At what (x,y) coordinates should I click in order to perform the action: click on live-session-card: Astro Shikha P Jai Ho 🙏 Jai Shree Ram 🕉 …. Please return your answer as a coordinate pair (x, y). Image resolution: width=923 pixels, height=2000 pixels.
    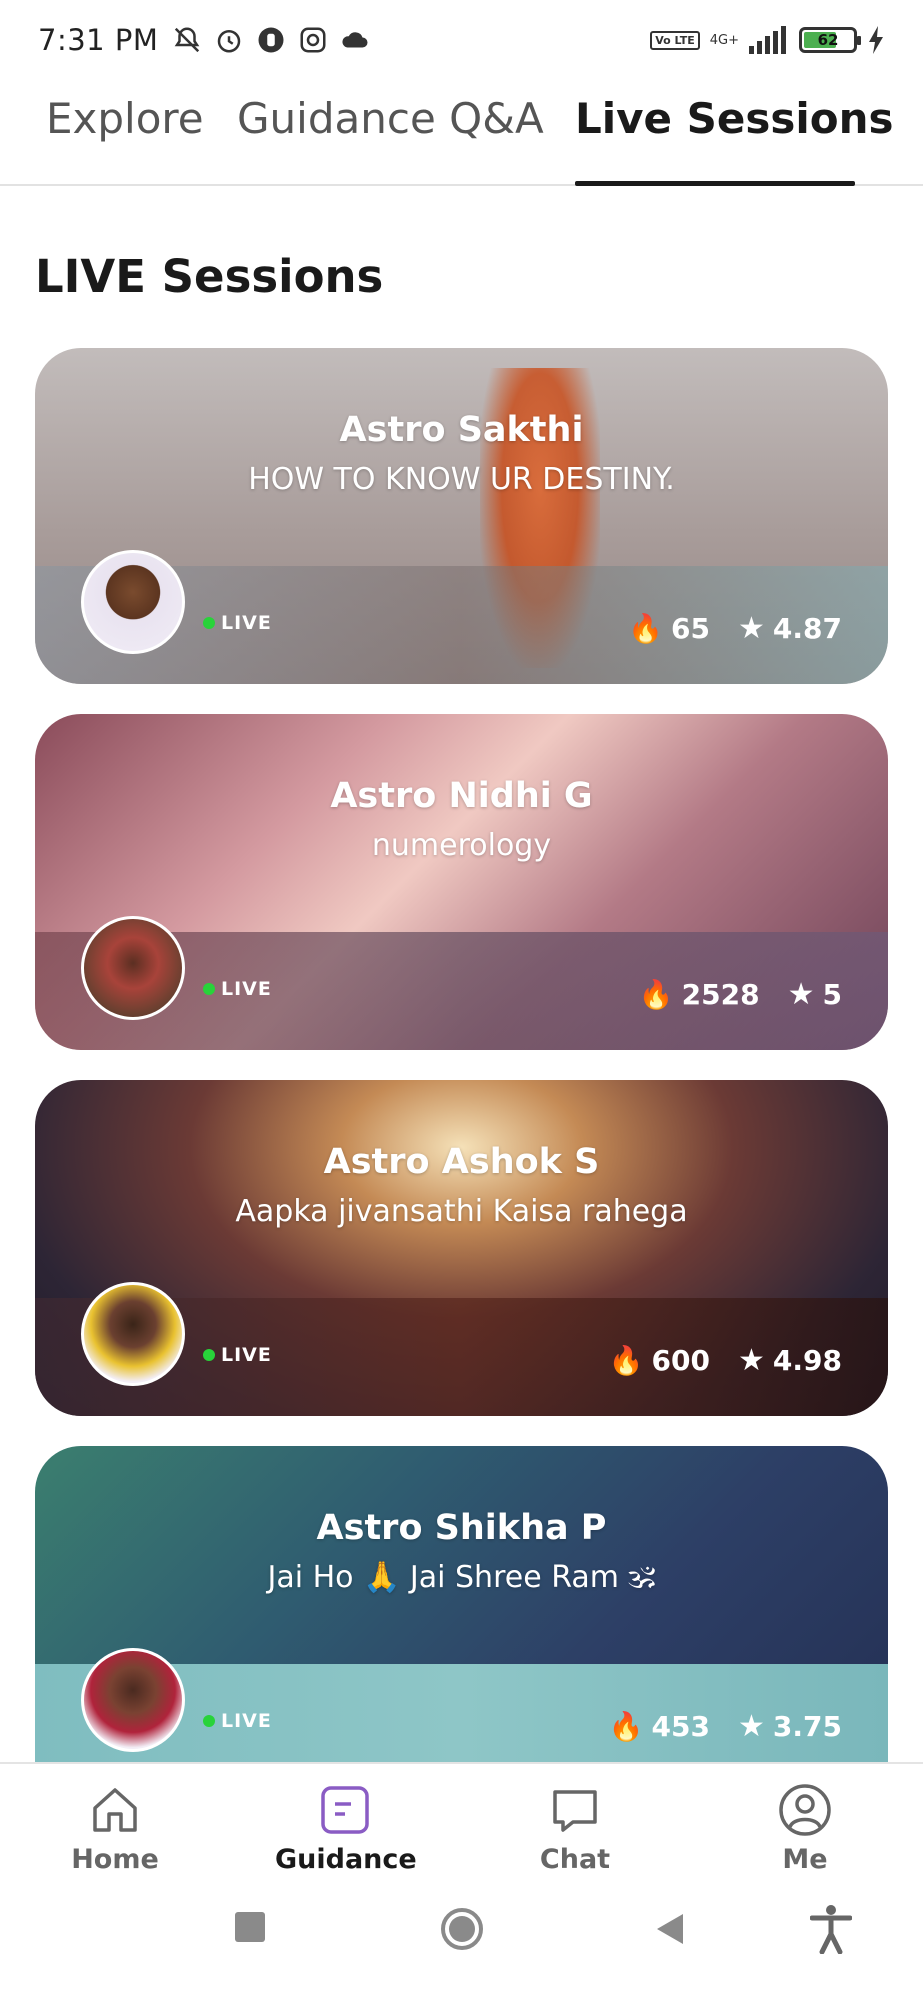
    Looking at the image, I should click on (461, 1604).